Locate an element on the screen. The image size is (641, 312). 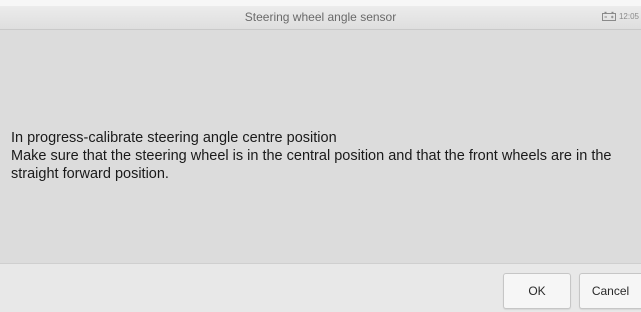
status-area: 12:05 is located at coordinates (620, 16).